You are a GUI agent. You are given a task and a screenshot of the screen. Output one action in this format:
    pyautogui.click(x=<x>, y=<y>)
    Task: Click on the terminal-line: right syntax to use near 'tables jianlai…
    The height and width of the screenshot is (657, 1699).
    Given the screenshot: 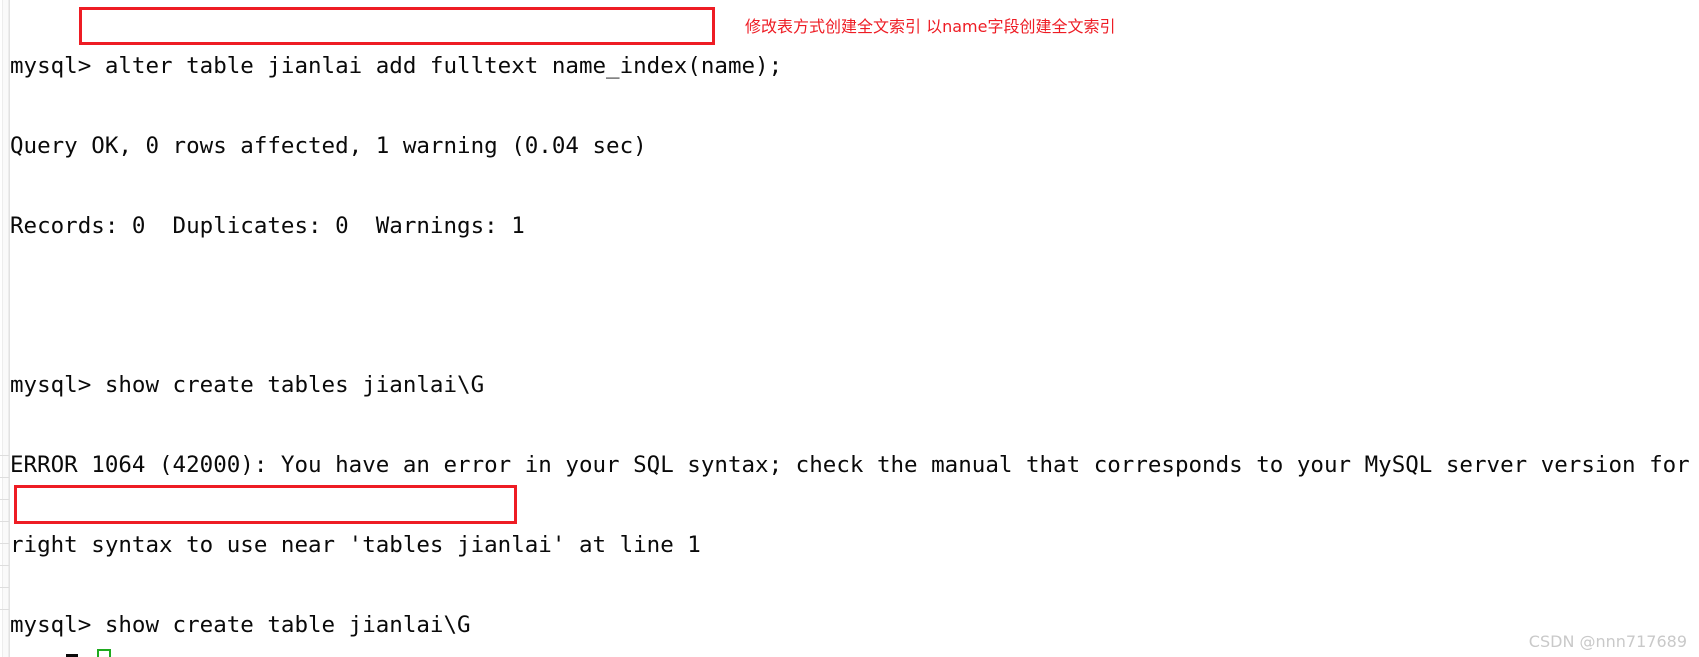 What is the action you would take?
    pyautogui.click(x=355, y=544)
    